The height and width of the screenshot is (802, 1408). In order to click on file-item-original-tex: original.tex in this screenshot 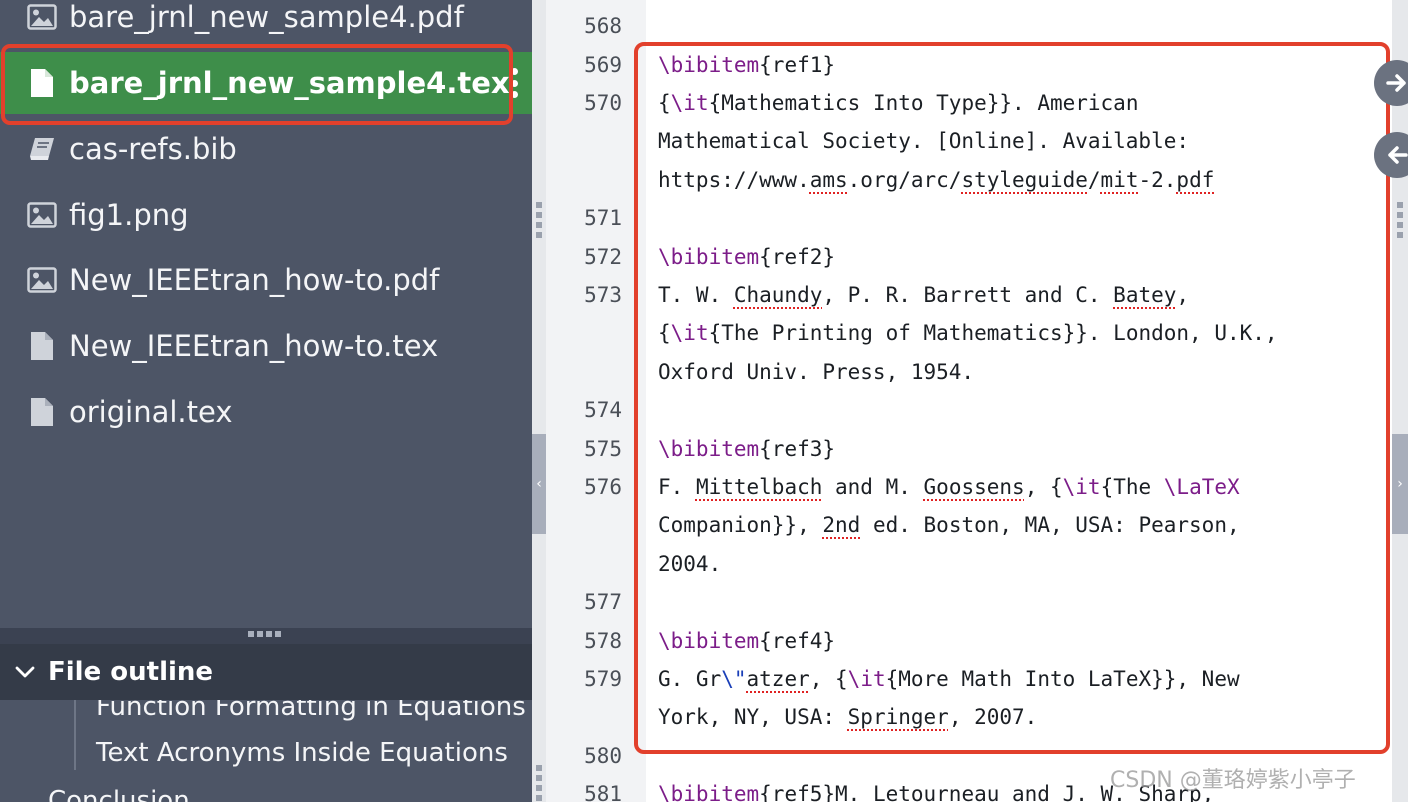, I will do `click(266, 412)`.